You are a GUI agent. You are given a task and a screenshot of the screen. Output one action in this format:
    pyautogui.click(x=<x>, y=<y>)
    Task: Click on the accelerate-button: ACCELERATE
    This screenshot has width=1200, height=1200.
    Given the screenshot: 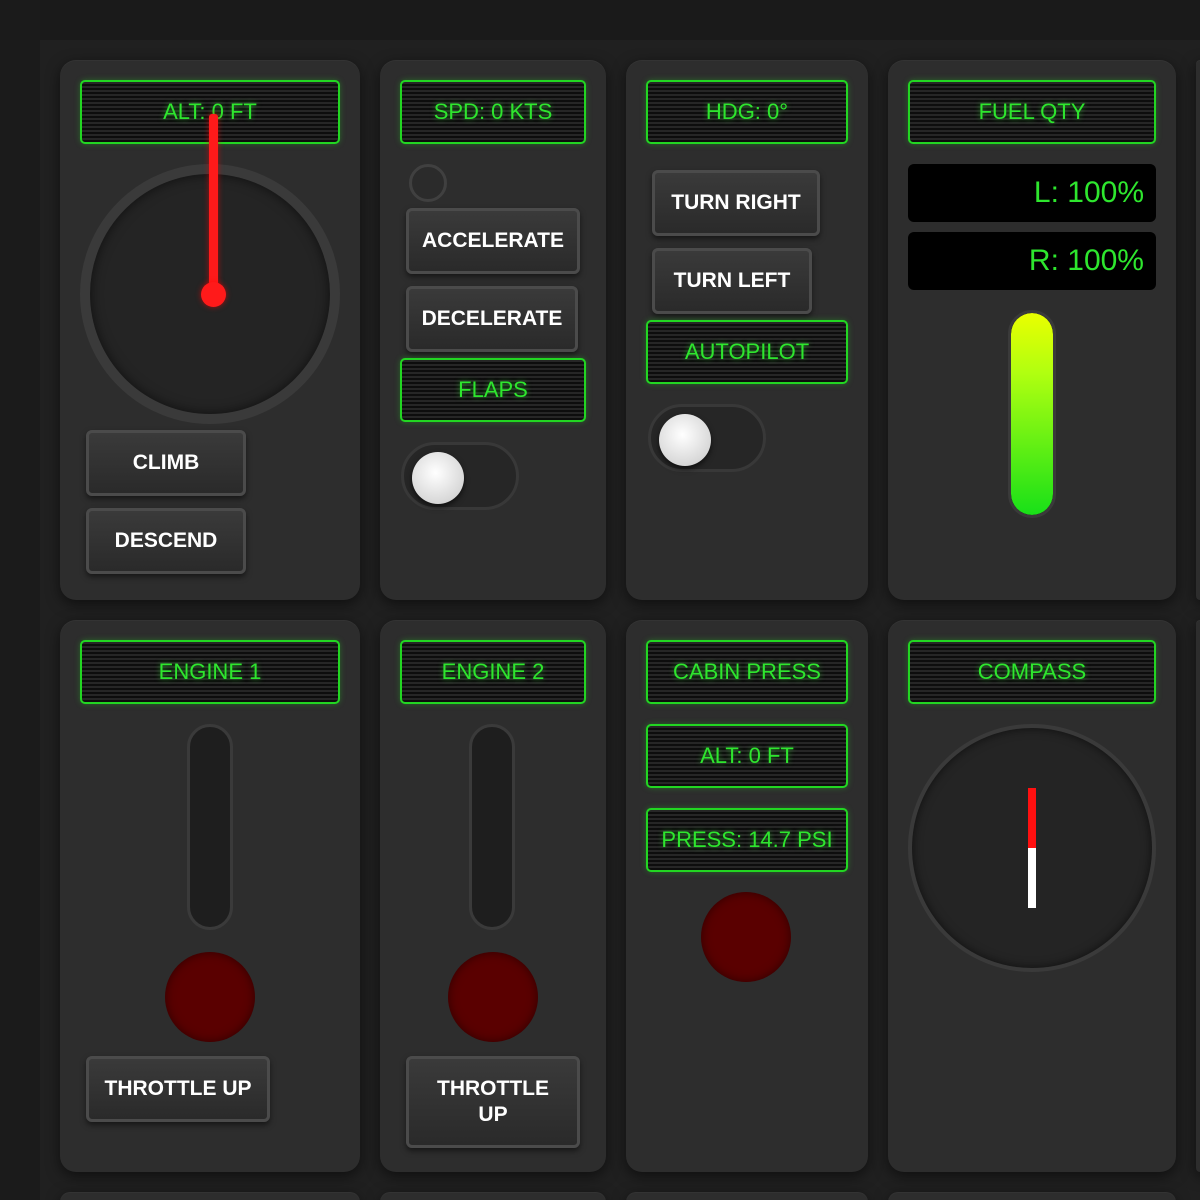 What is the action you would take?
    pyautogui.click(x=493, y=241)
    